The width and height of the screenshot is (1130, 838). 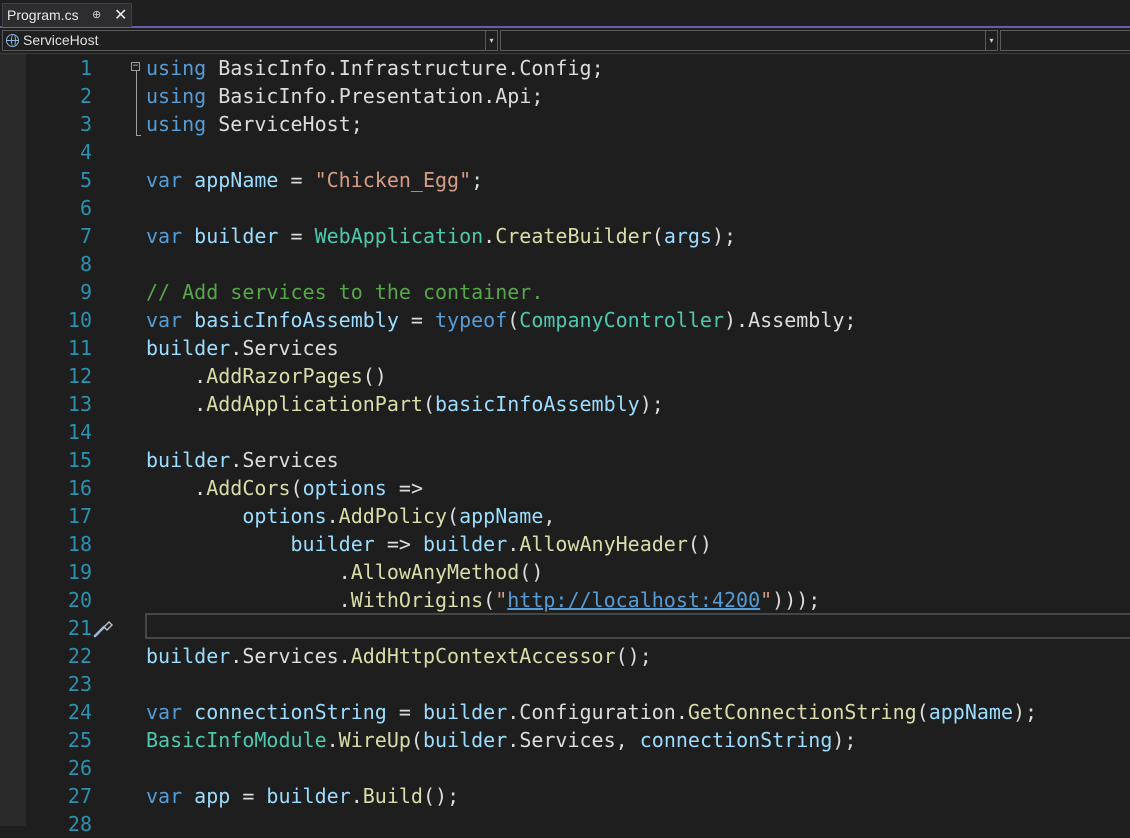 What do you see at coordinates (471, 320) in the screenshot?
I see `token: typeof` at bounding box center [471, 320].